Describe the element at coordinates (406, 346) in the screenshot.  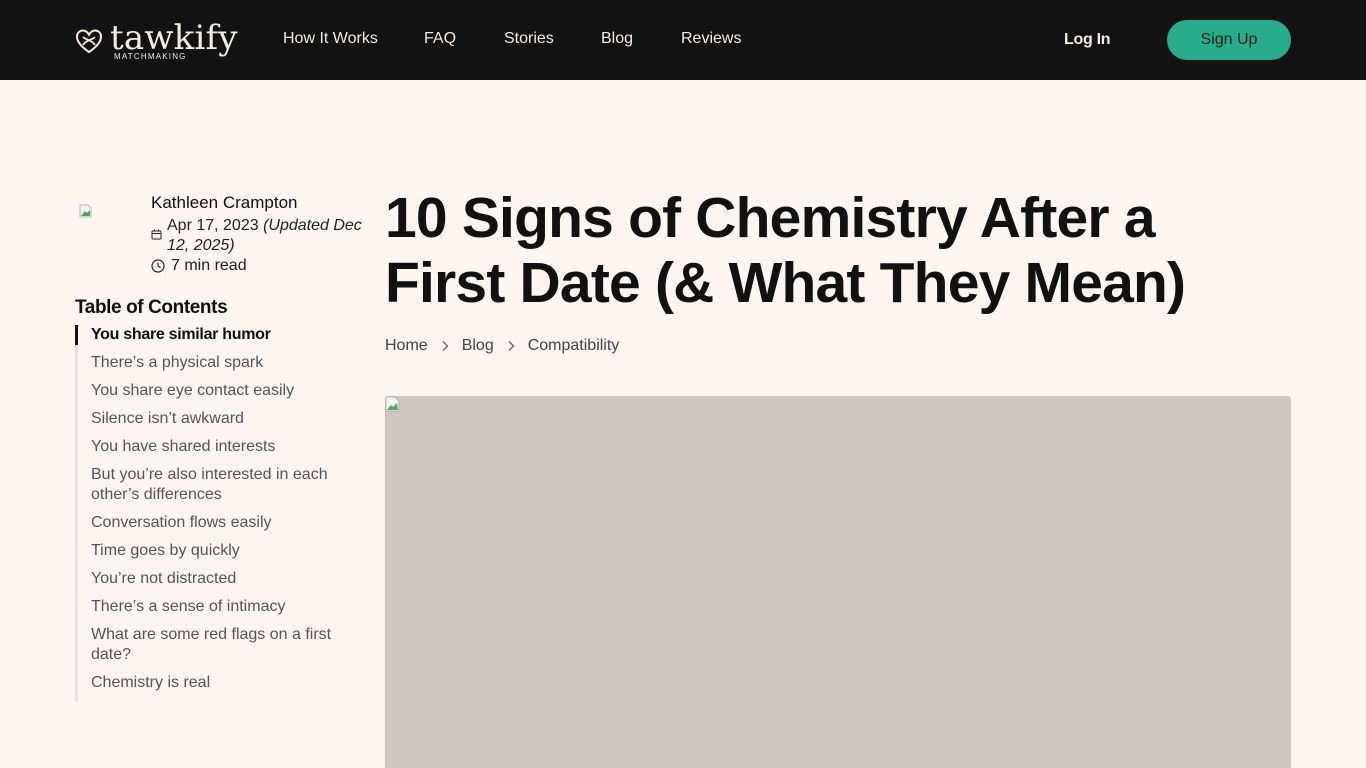
I see `breadcrumb-home: Home` at that location.